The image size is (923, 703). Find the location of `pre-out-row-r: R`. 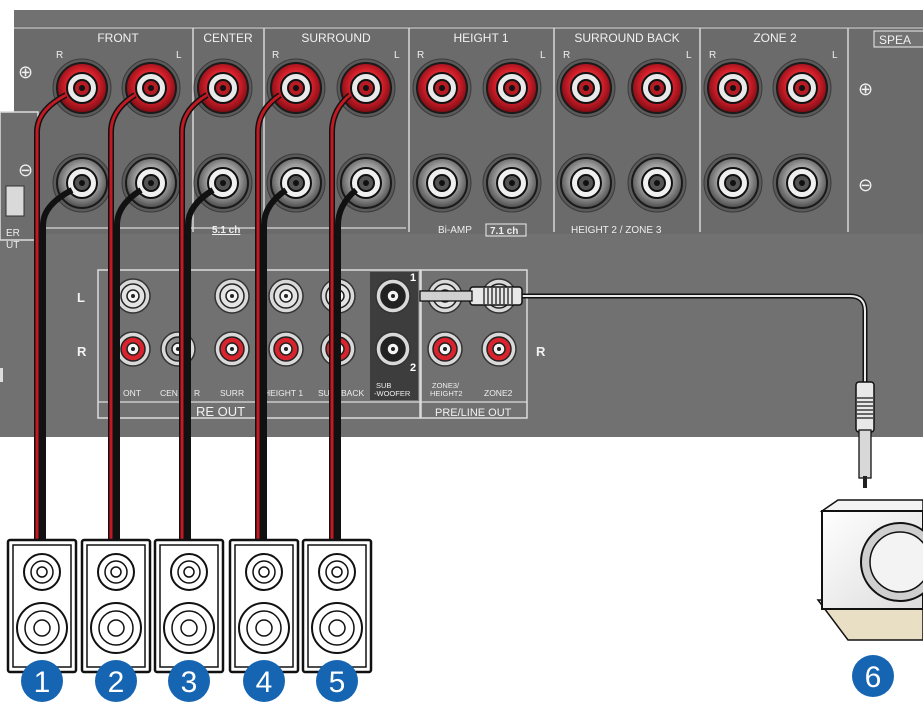

pre-out-row-r: R is located at coordinates (82, 351).